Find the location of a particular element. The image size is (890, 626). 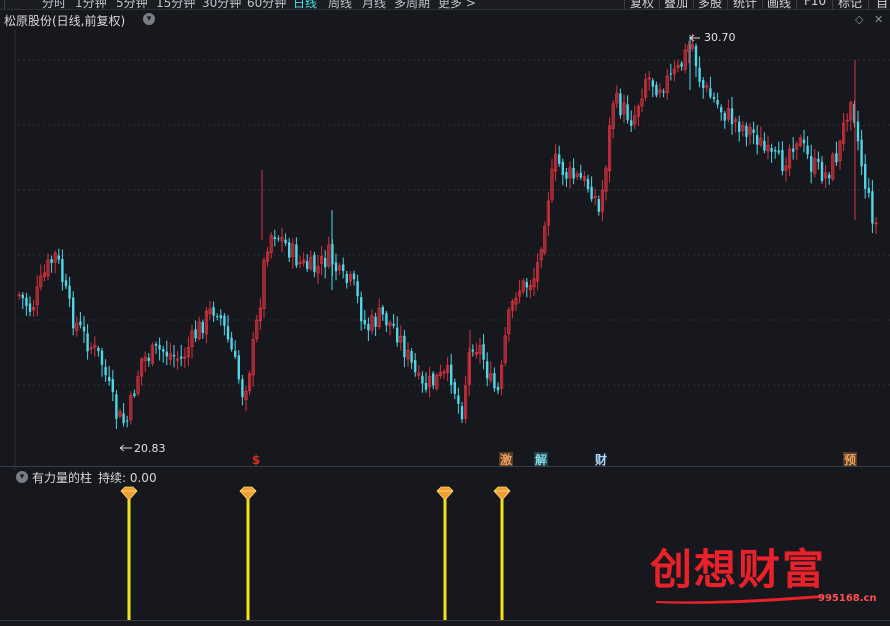

event-marker: 激 is located at coordinates (506, 459).